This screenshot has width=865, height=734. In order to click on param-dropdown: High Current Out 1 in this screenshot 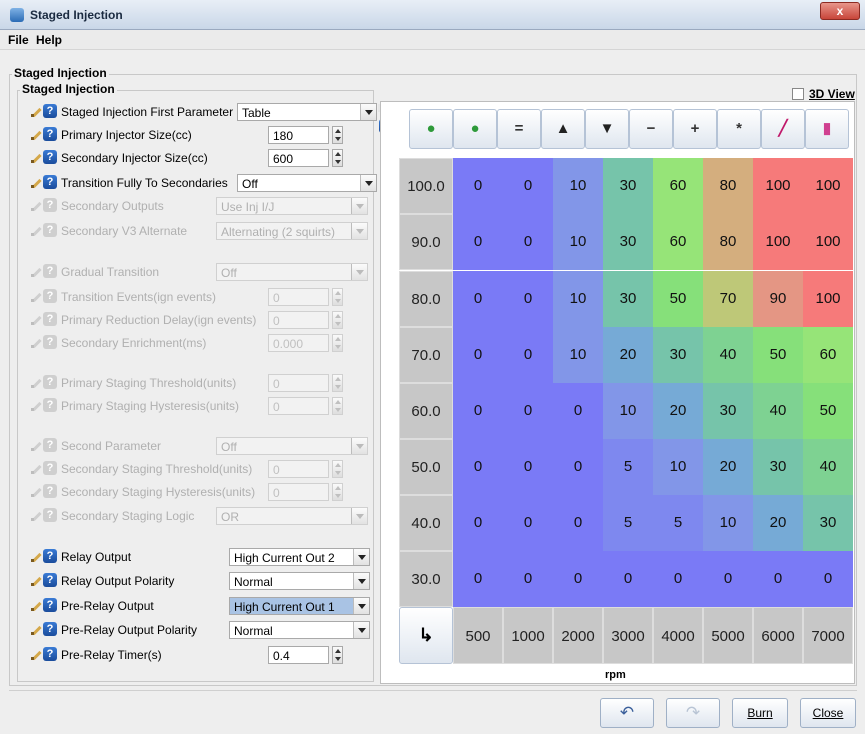, I will do `click(299, 606)`.